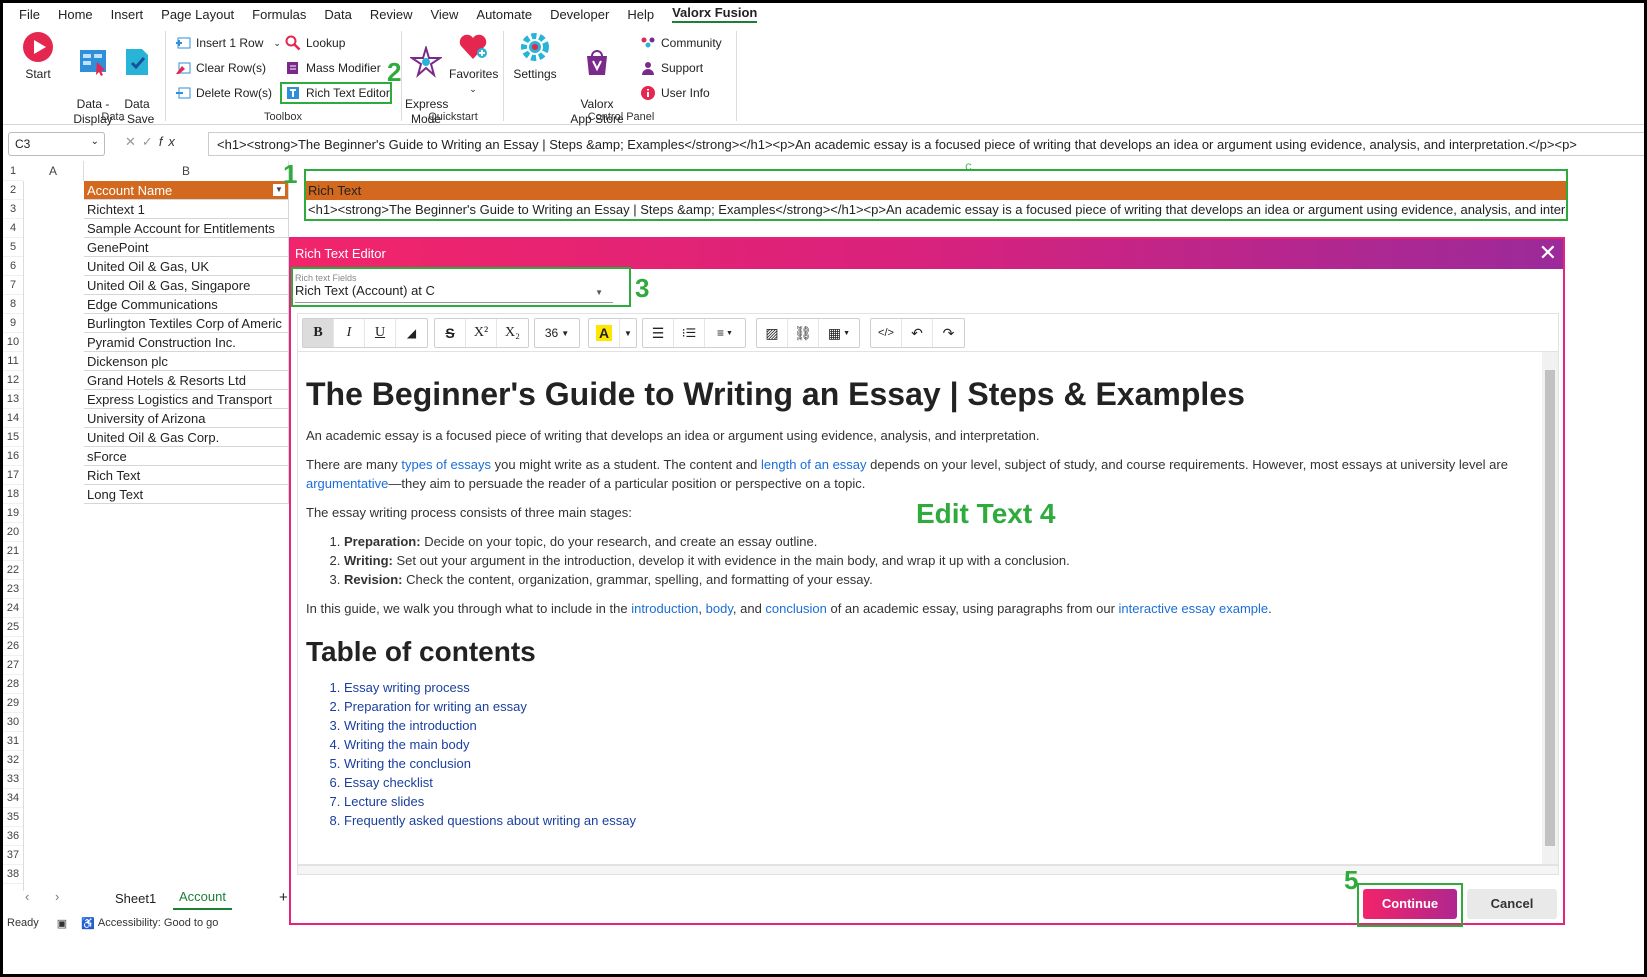  I want to click on clear-rows-button: Clear Row(s), so click(220, 68).